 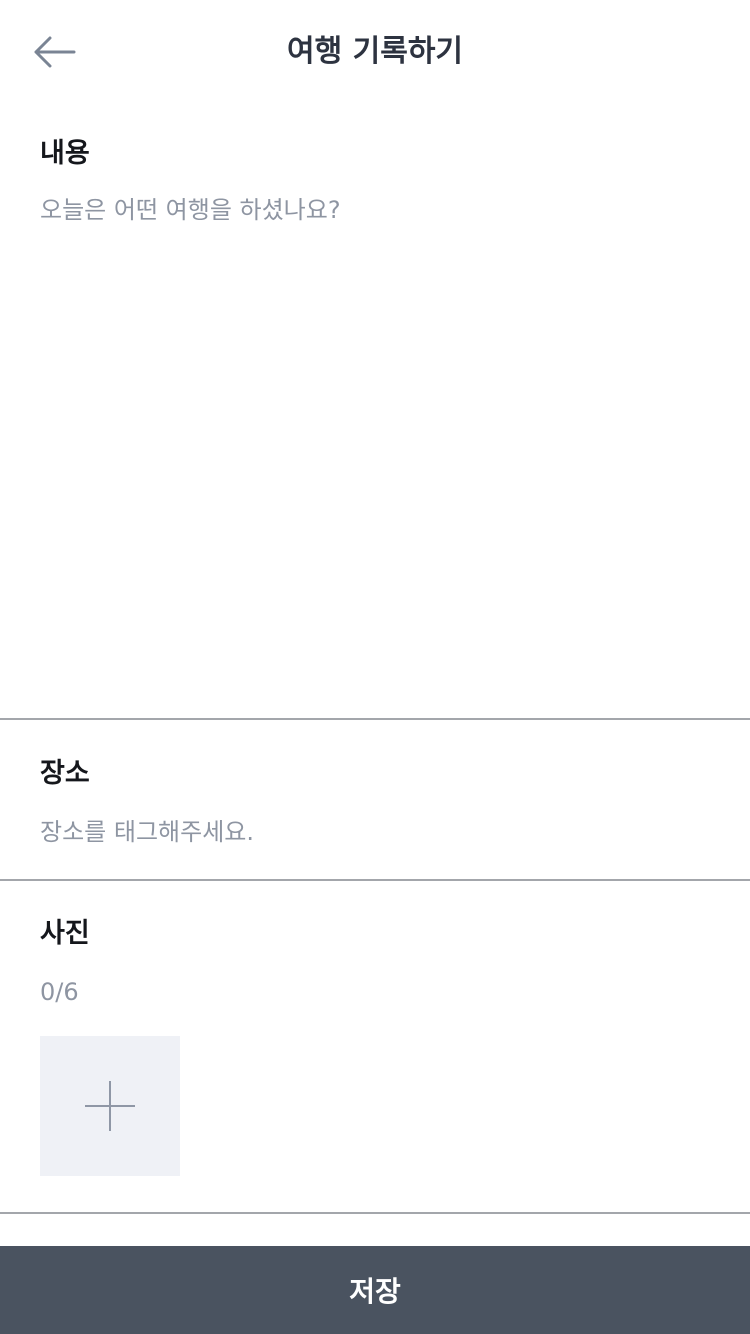 I want to click on photos-label: 사진, so click(x=65, y=933).